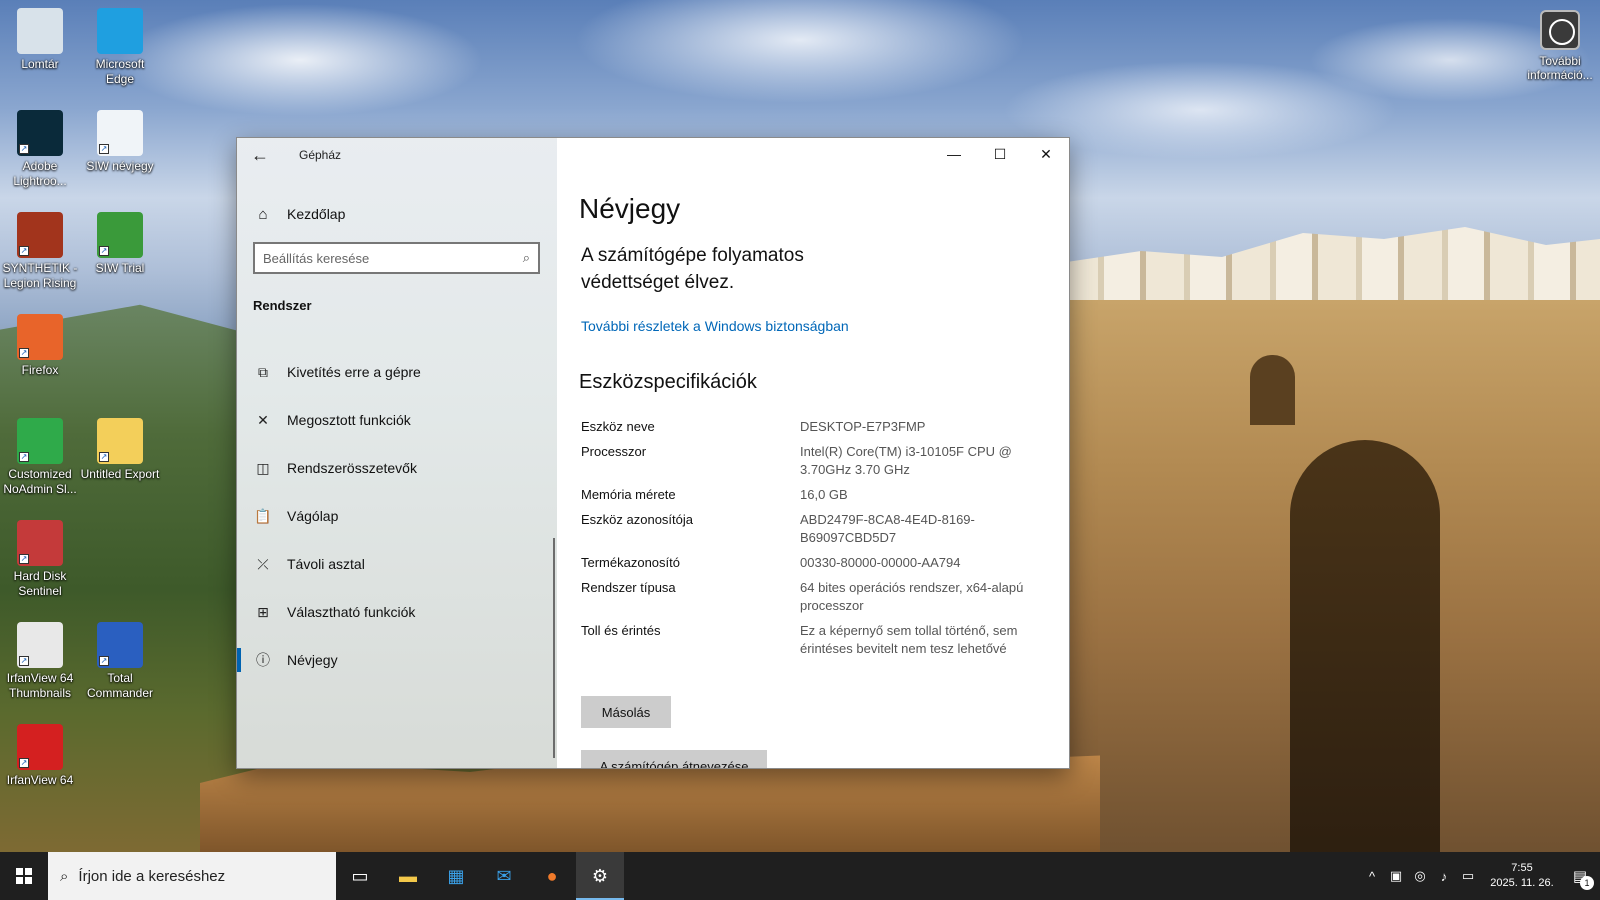 This screenshot has height=900, width=1600. What do you see at coordinates (456, 876) in the screenshot?
I see `taskbar-store: ▦` at bounding box center [456, 876].